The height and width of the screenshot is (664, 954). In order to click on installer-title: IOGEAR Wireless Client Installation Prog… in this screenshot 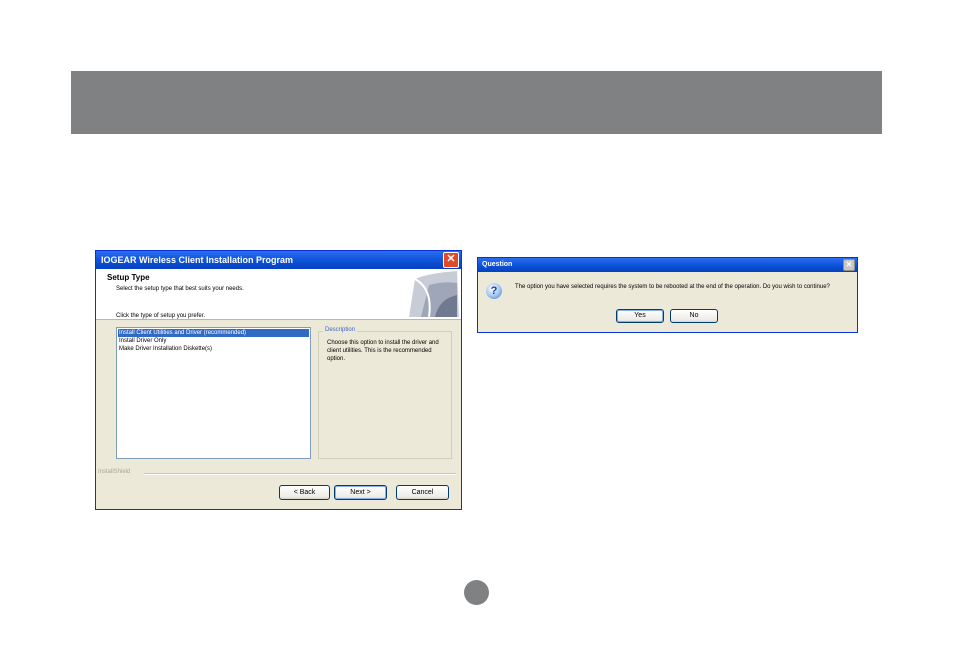, I will do `click(197, 260)`.